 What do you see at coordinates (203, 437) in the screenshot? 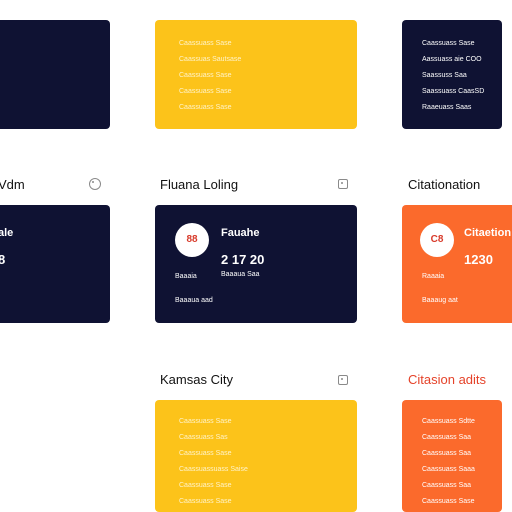
I see `list-item: Caassuass Sas` at bounding box center [203, 437].